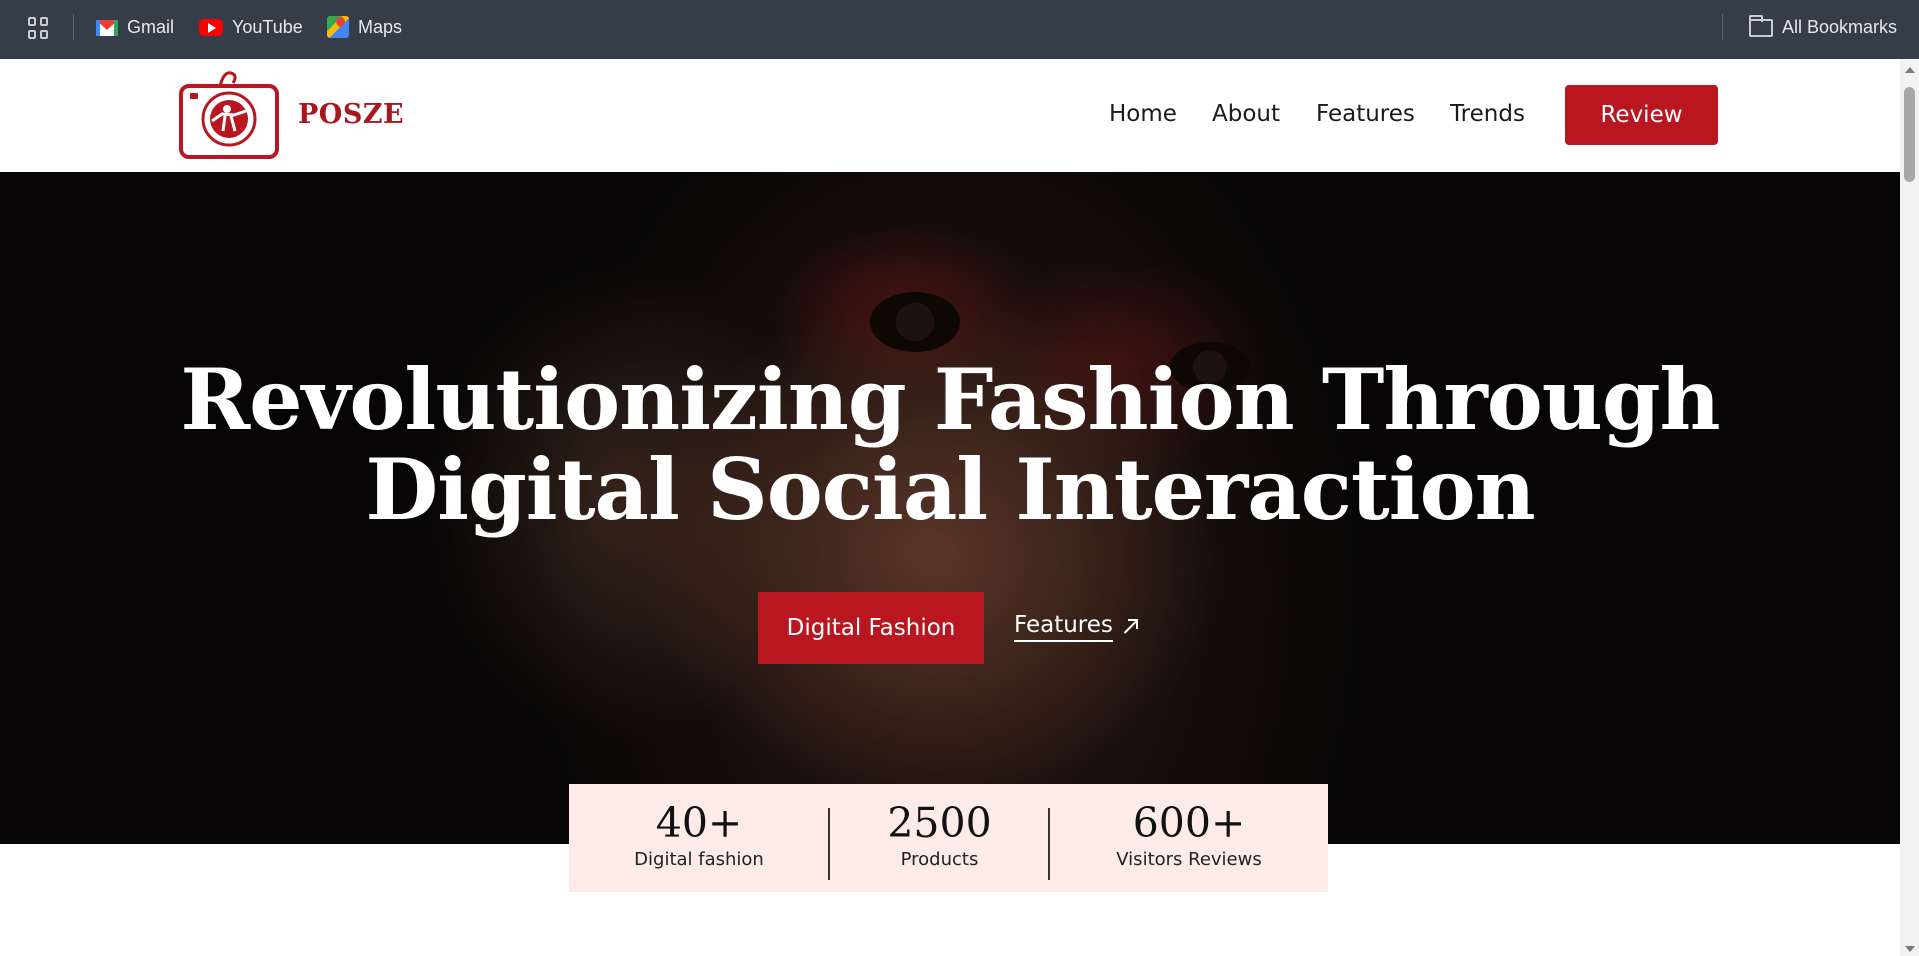 The image size is (1919, 956). What do you see at coordinates (1063, 627) in the screenshot?
I see `features-link-label: Features` at bounding box center [1063, 627].